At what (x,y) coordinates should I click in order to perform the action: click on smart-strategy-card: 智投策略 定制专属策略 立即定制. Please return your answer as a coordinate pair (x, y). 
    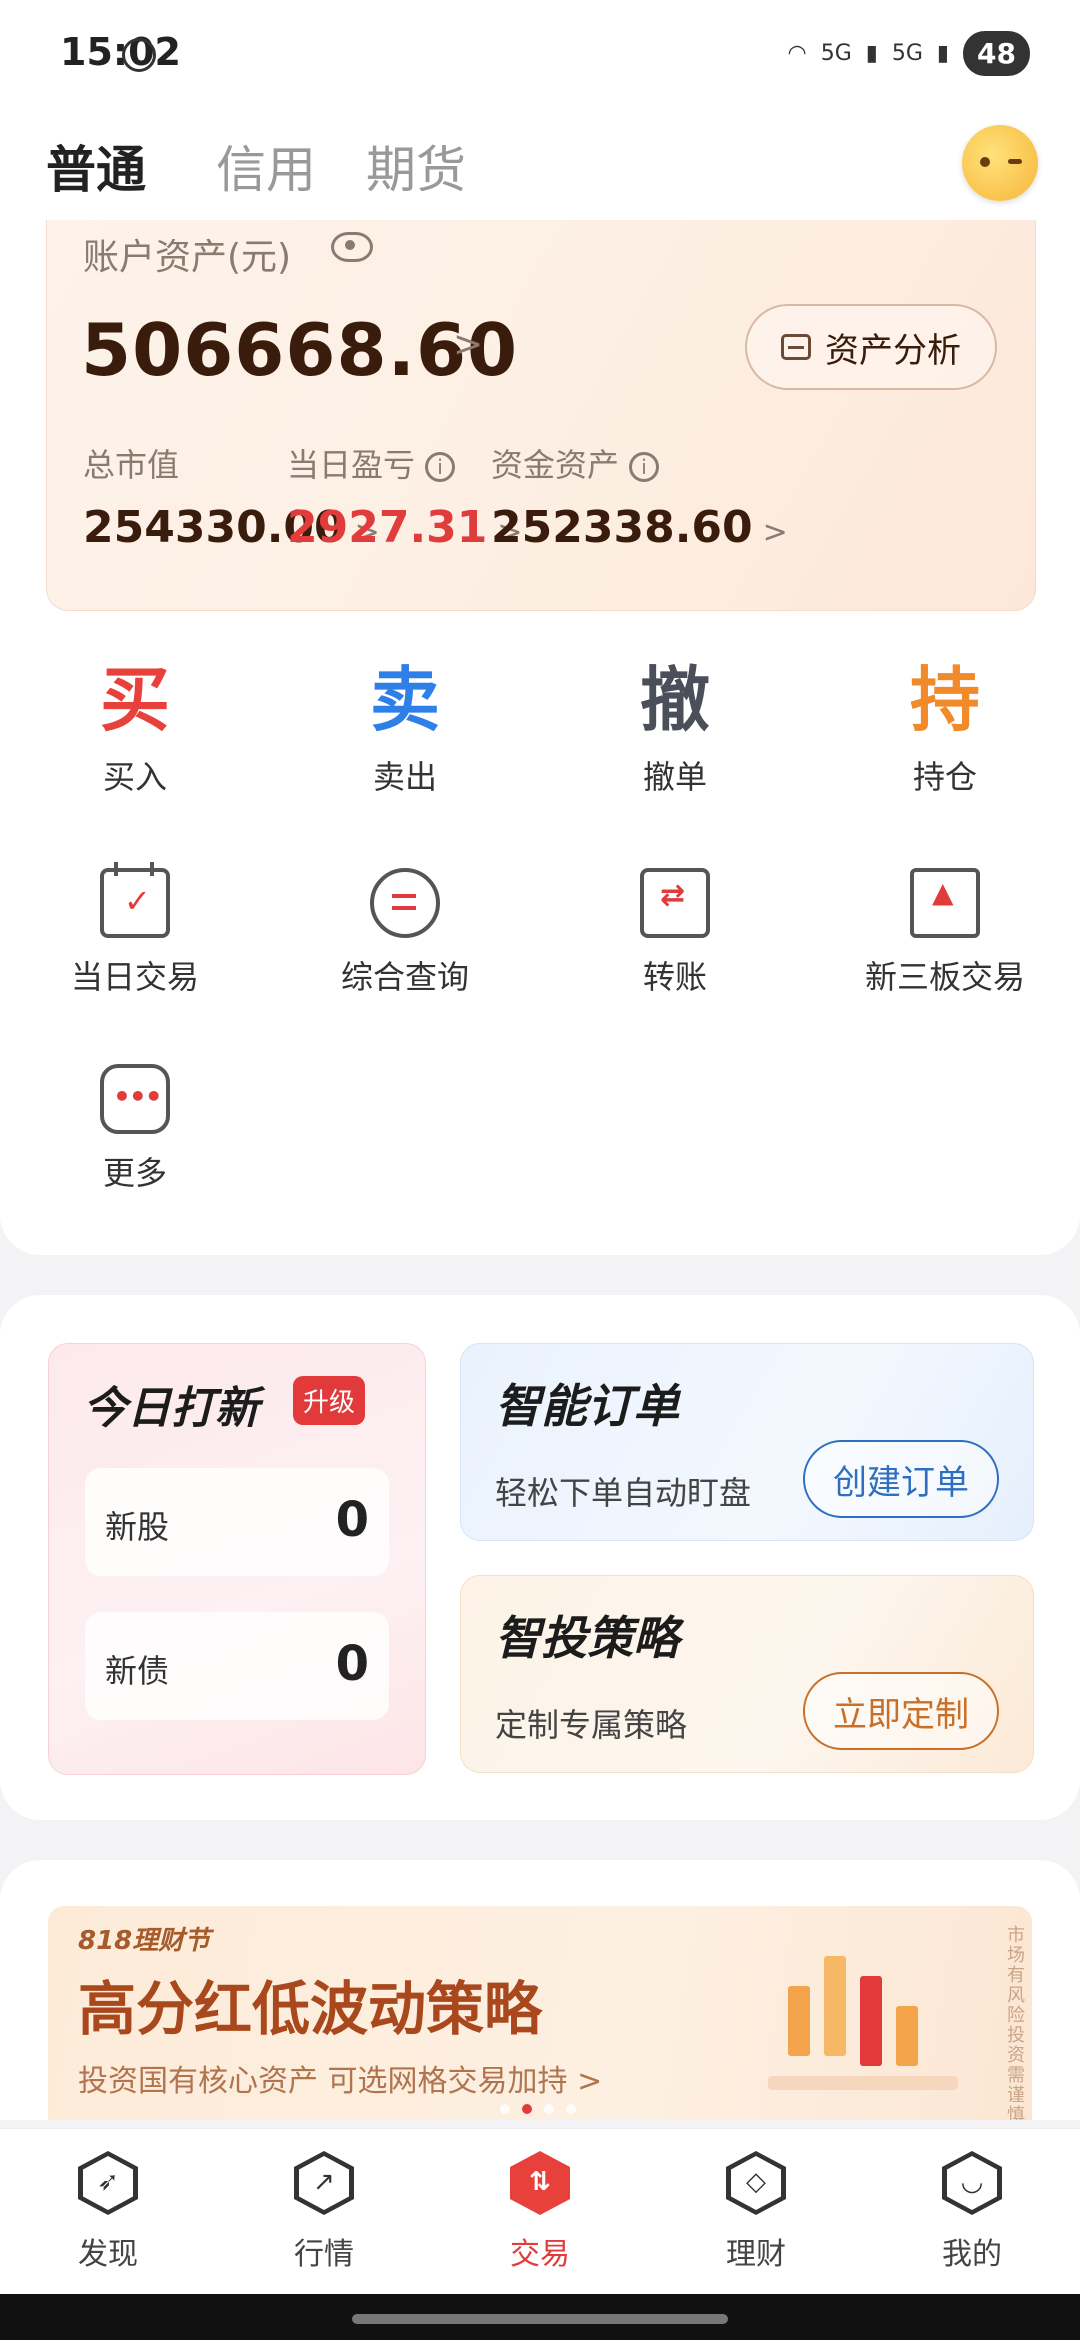
    Looking at the image, I should click on (747, 1674).